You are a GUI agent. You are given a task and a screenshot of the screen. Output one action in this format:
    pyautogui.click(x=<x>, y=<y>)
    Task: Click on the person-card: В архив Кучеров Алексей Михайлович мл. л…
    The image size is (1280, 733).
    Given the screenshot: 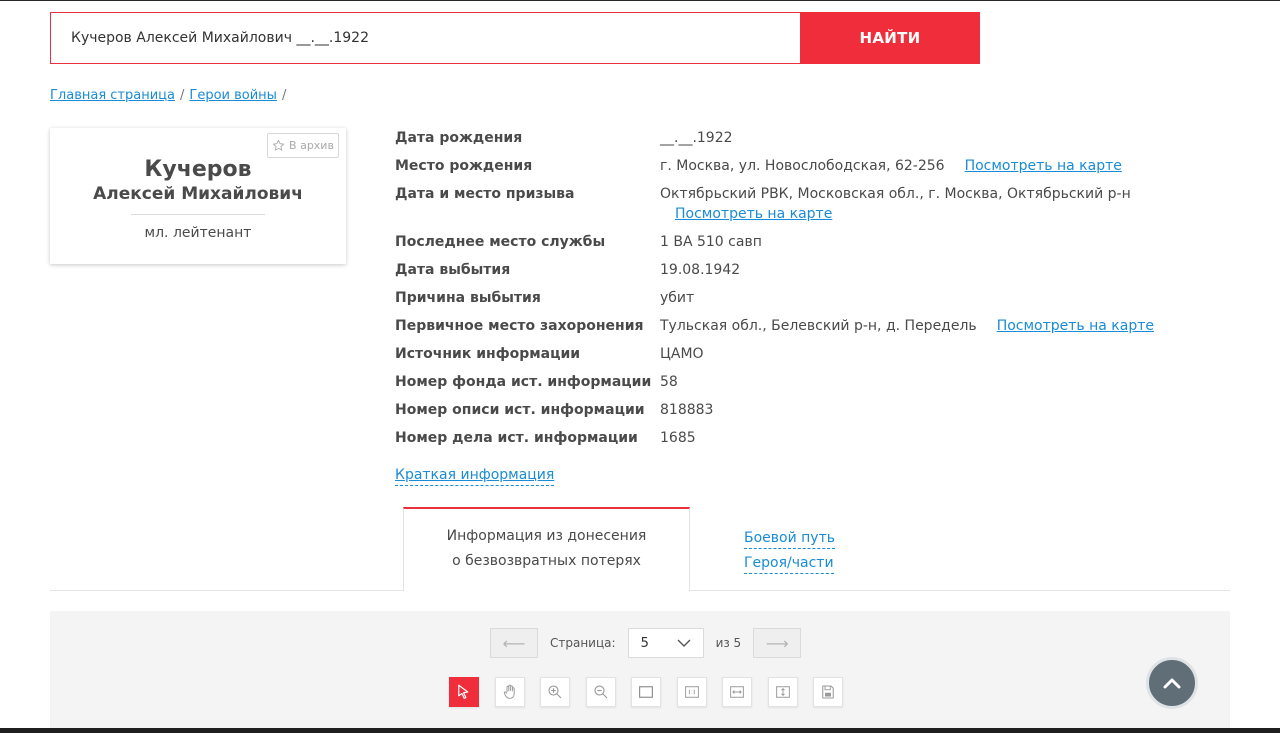 What is the action you would take?
    pyautogui.click(x=198, y=196)
    